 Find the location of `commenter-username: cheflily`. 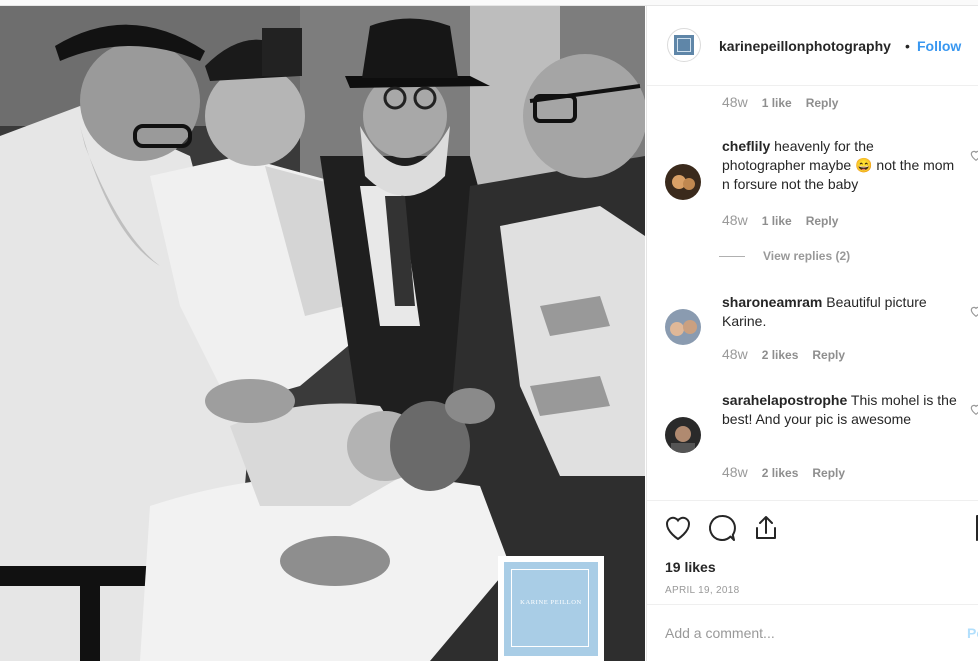

commenter-username: cheflily is located at coordinates (746, 146).